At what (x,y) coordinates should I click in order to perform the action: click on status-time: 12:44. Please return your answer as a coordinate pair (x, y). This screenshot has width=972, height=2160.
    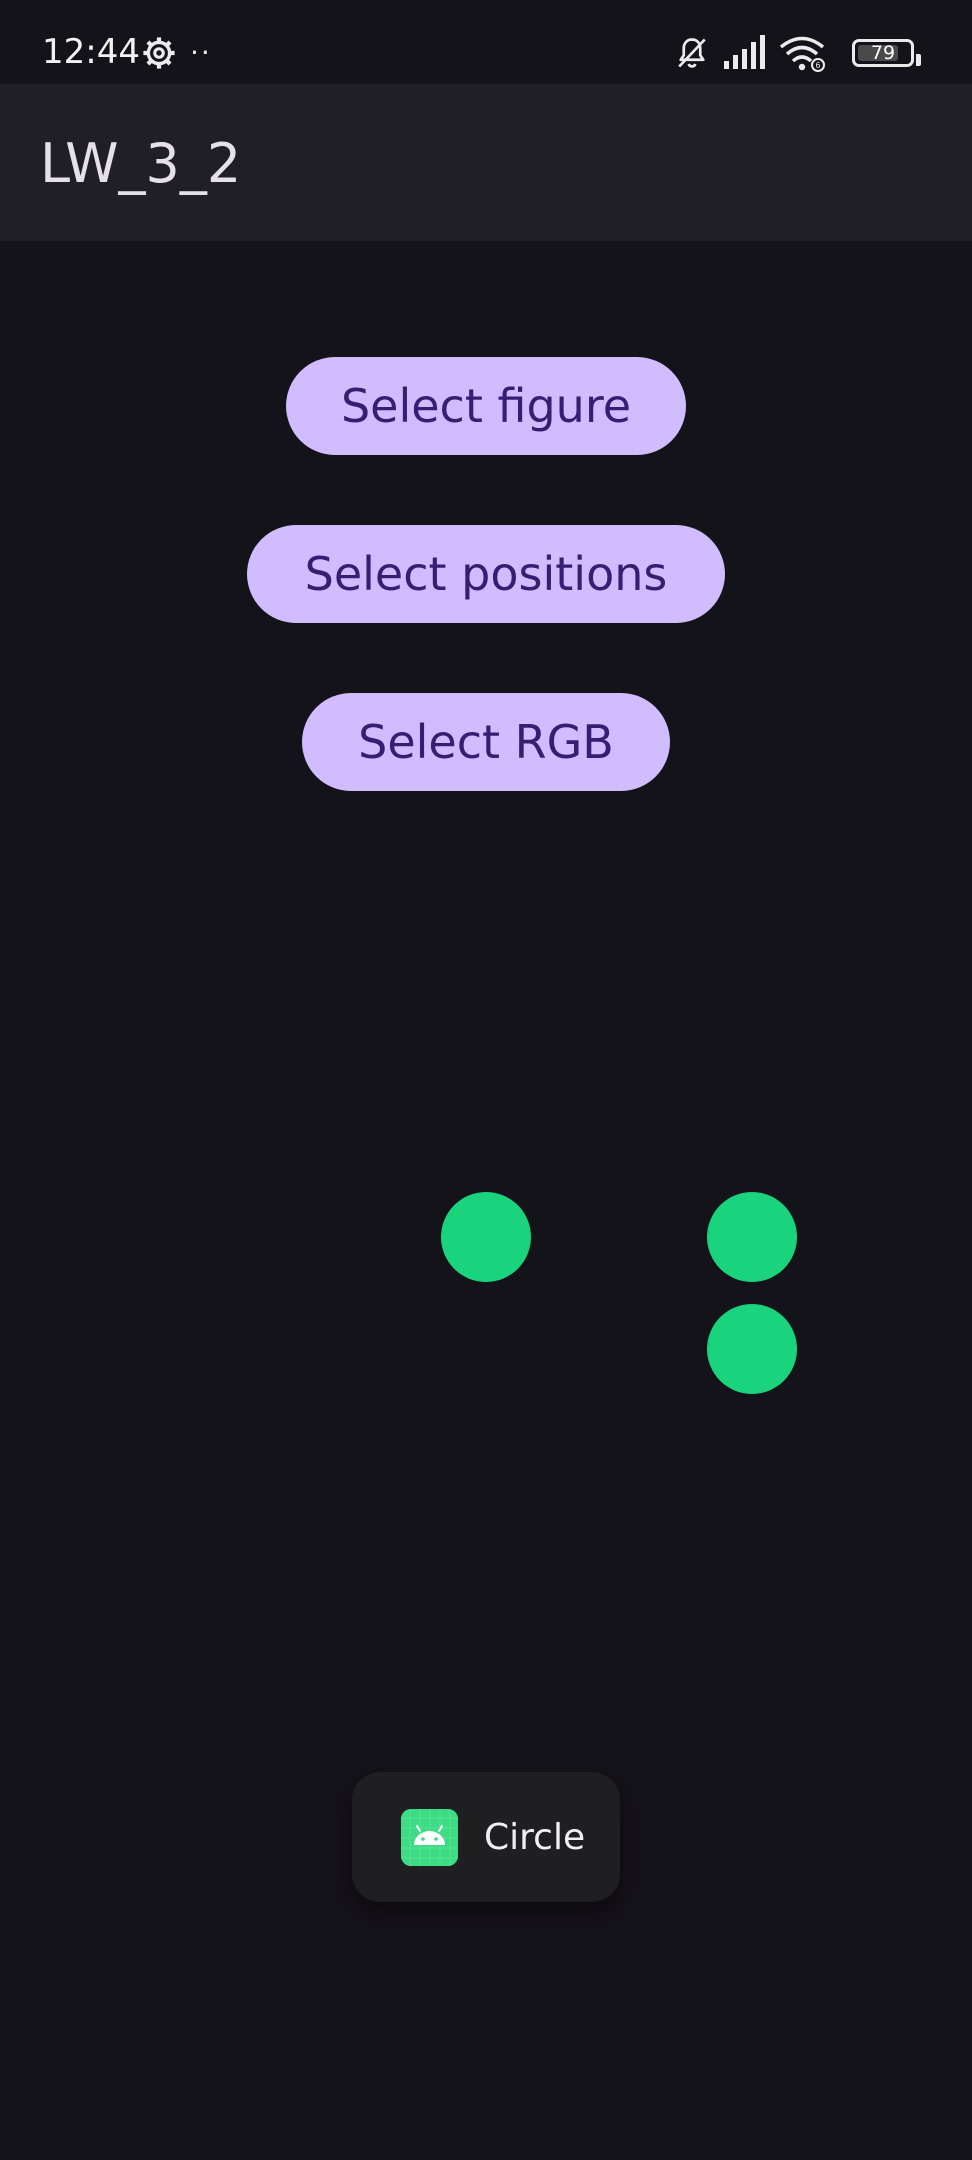
    Looking at the image, I should click on (91, 52).